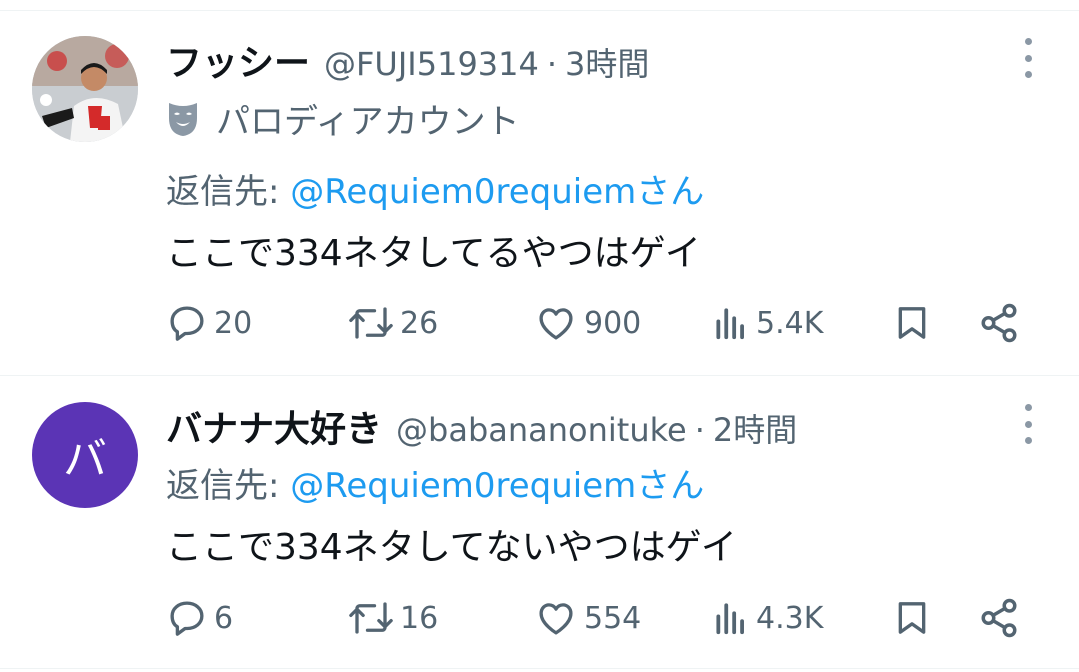 The image size is (1079, 672). What do you see at coordinates (368, 122) in the screenshot?
I see `parody-label: パロディアカウント` at bounding box center [368, 122].